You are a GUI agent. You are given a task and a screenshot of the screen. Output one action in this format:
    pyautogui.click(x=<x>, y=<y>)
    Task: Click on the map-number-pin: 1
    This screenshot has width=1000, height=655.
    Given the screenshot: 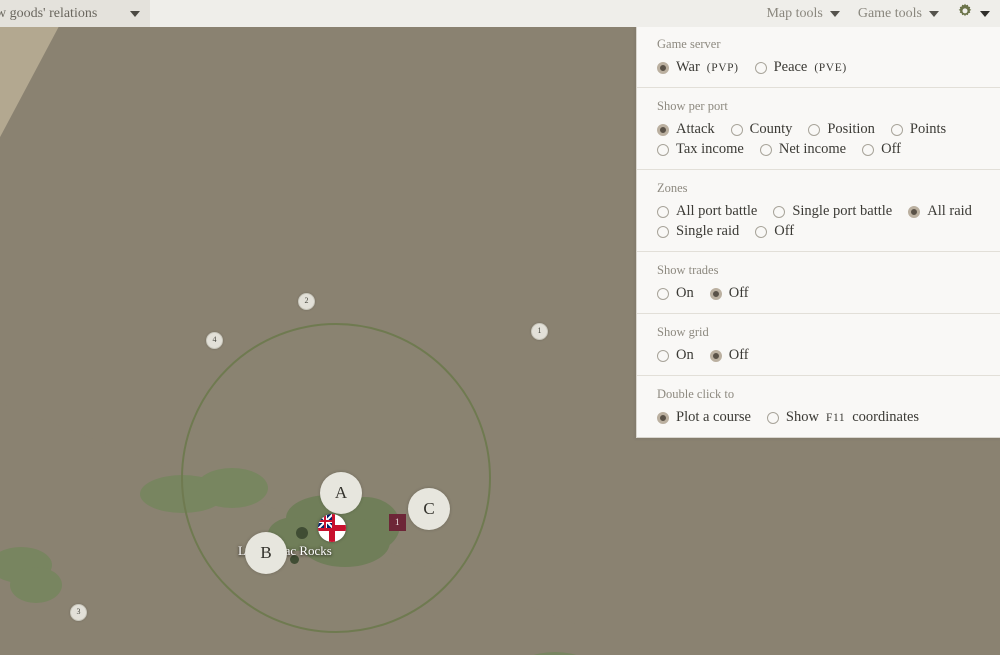 What is the action you would take?
    pyautogui.click(x=539, y=331)
    